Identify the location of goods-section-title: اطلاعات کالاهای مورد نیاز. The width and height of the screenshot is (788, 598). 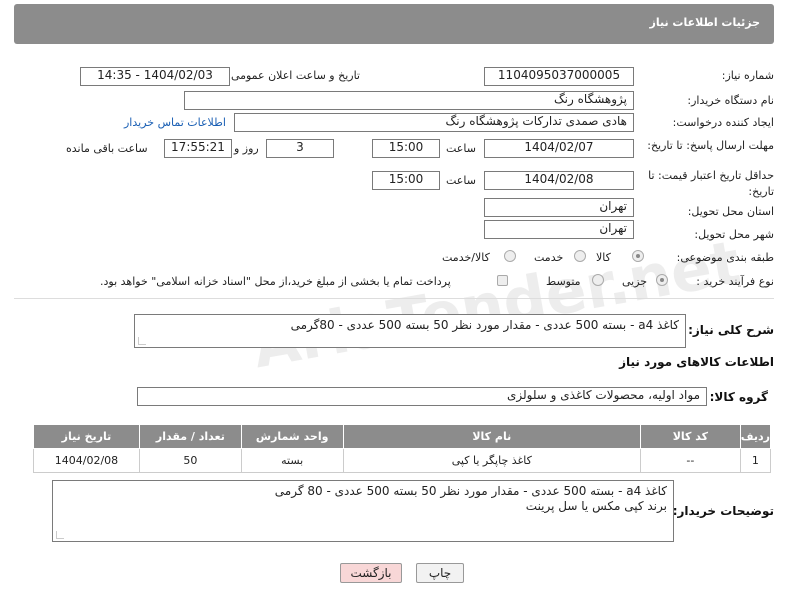
(696, 362).